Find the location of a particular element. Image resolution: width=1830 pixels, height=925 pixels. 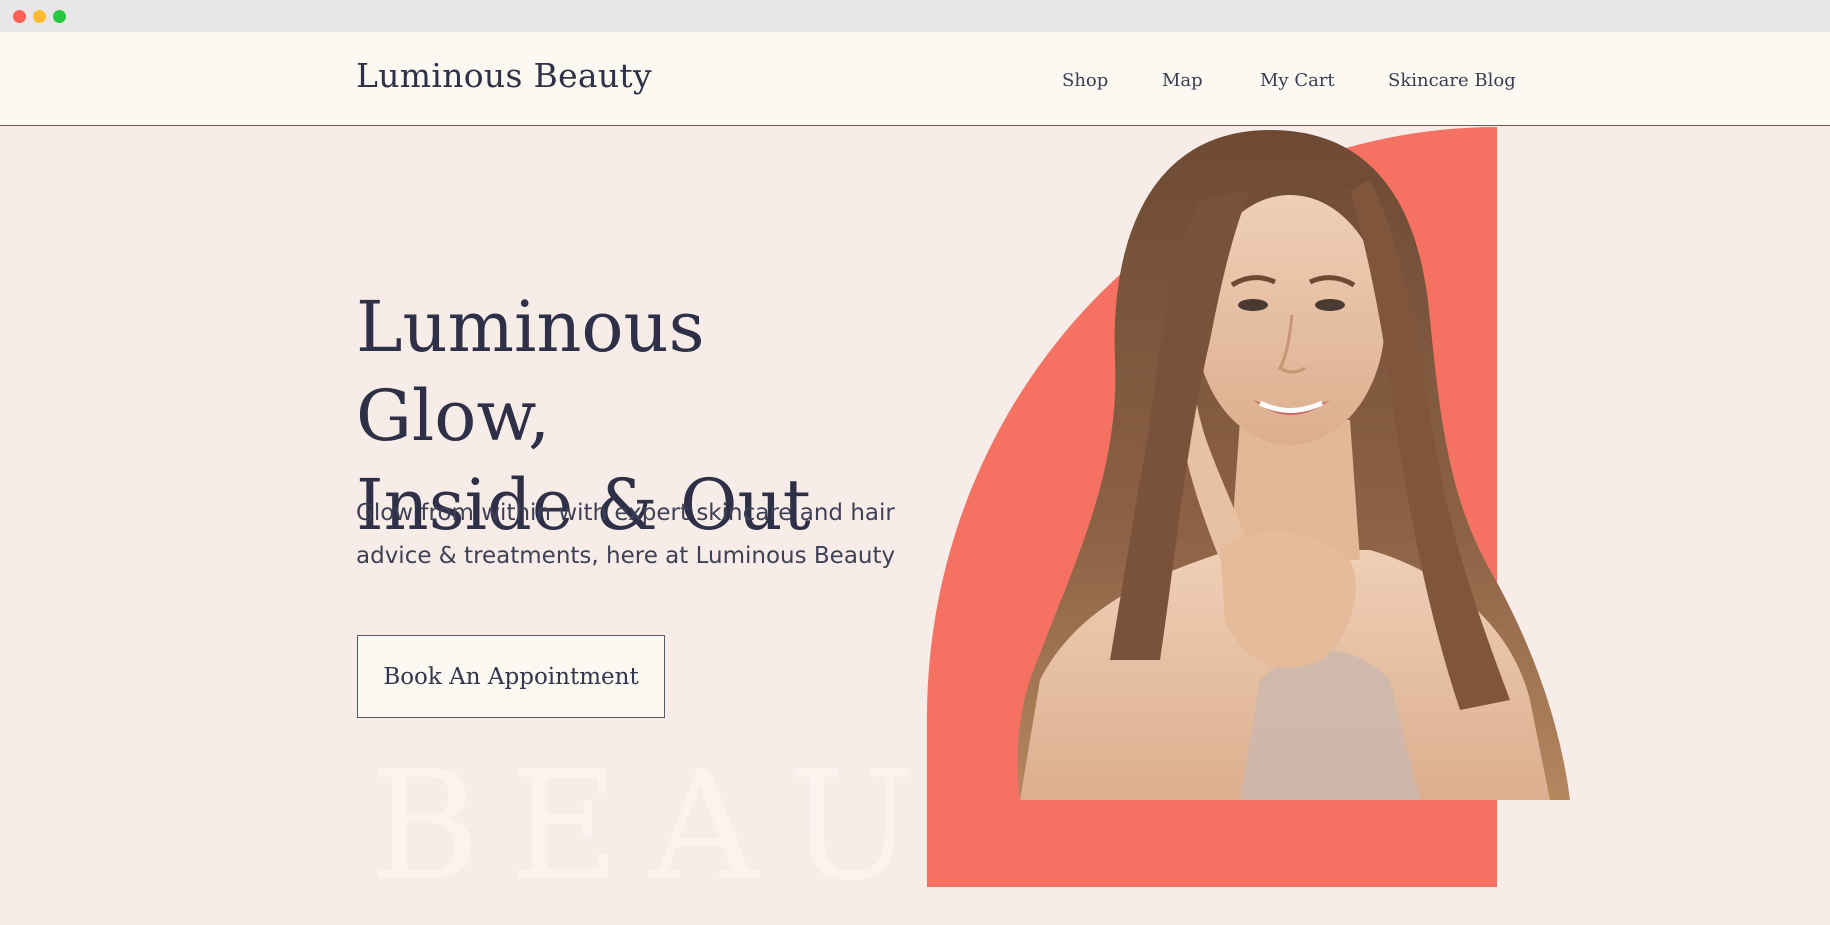

nav-link-my-cart: My Cart is located at coordinates (1297, 80).